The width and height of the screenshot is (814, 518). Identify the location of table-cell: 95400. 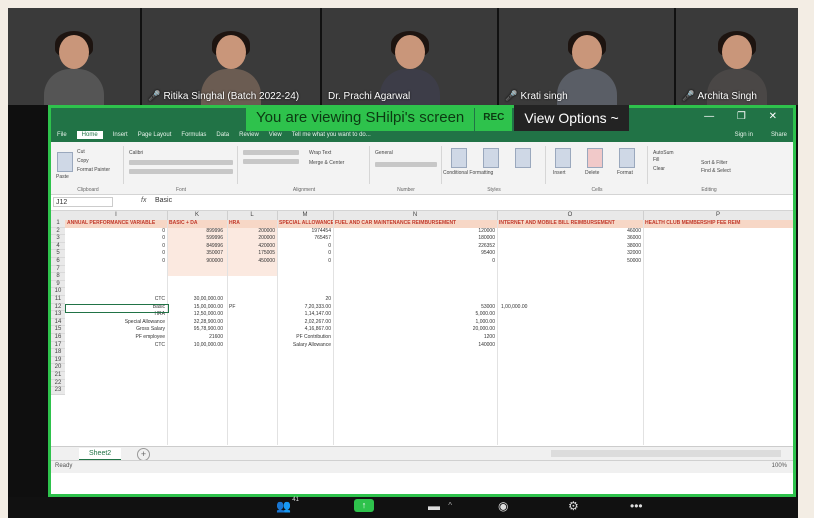
(415, 254).